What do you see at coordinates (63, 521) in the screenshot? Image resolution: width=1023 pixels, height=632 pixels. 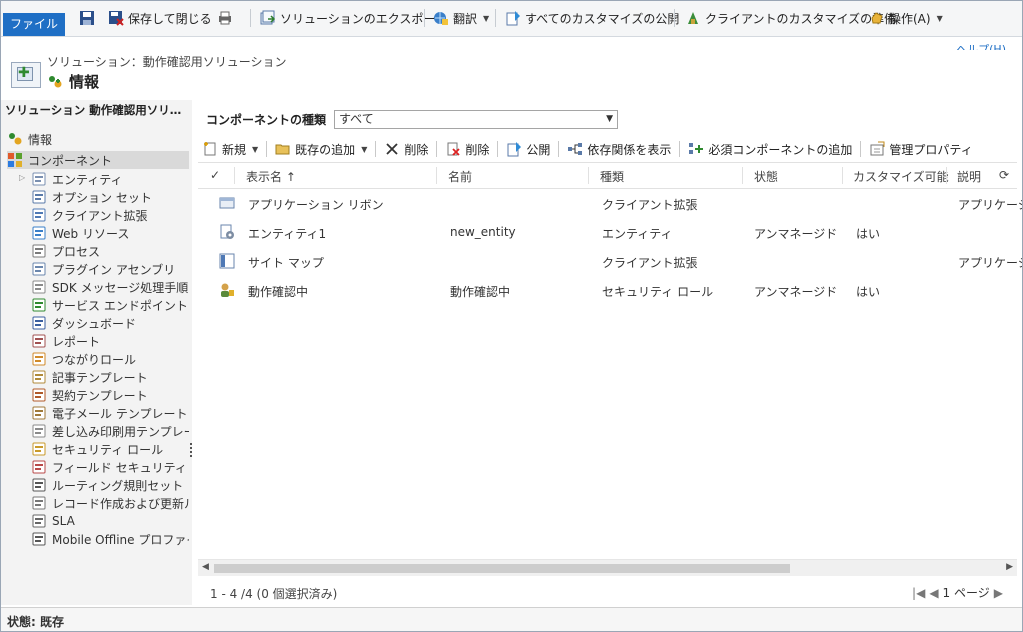 I see `sidebar-item-label: SLA` at bounding box center [63, 521].